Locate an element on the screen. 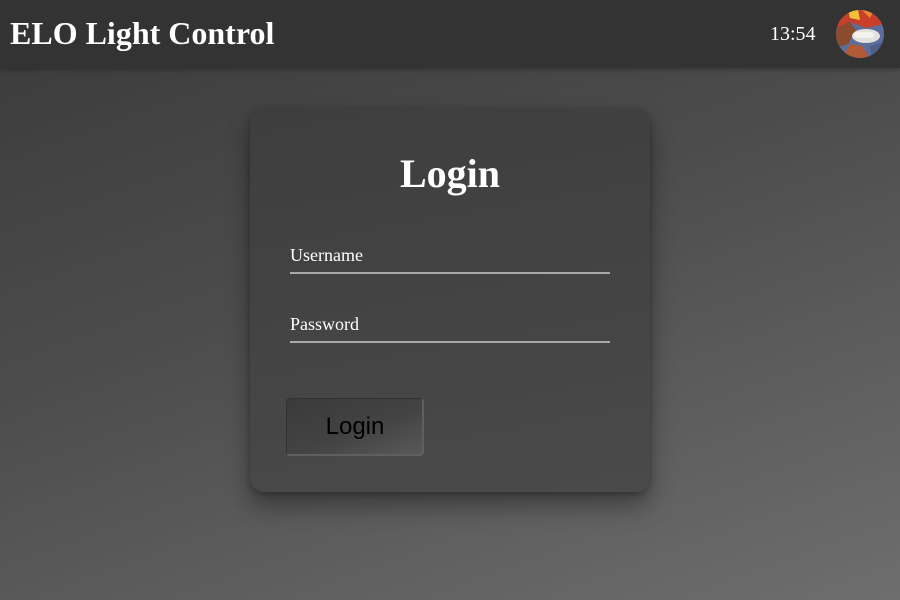 This screenshot has height=600, width=900. app-title: ELO Light Control is located at coordinates (142, 33).